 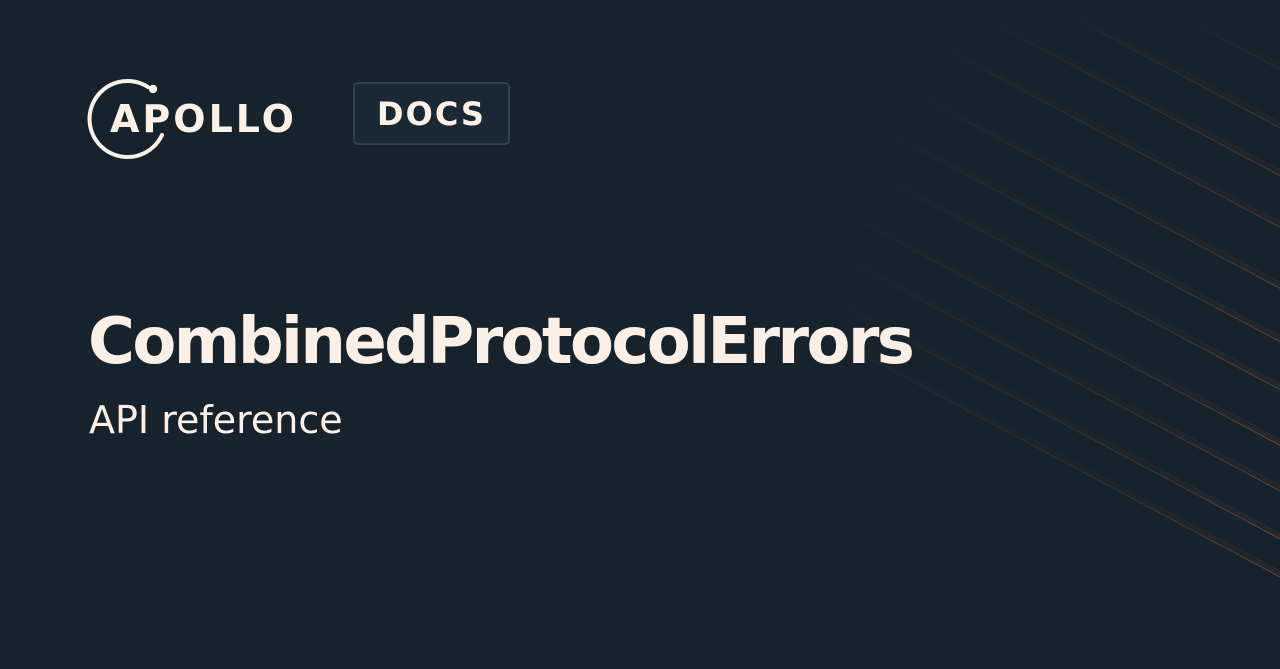 What do you see at coordinates (203, 119) in the screenshot?
I see `apollo-wordmark: APOLLO` at bounding box center [203, 119].